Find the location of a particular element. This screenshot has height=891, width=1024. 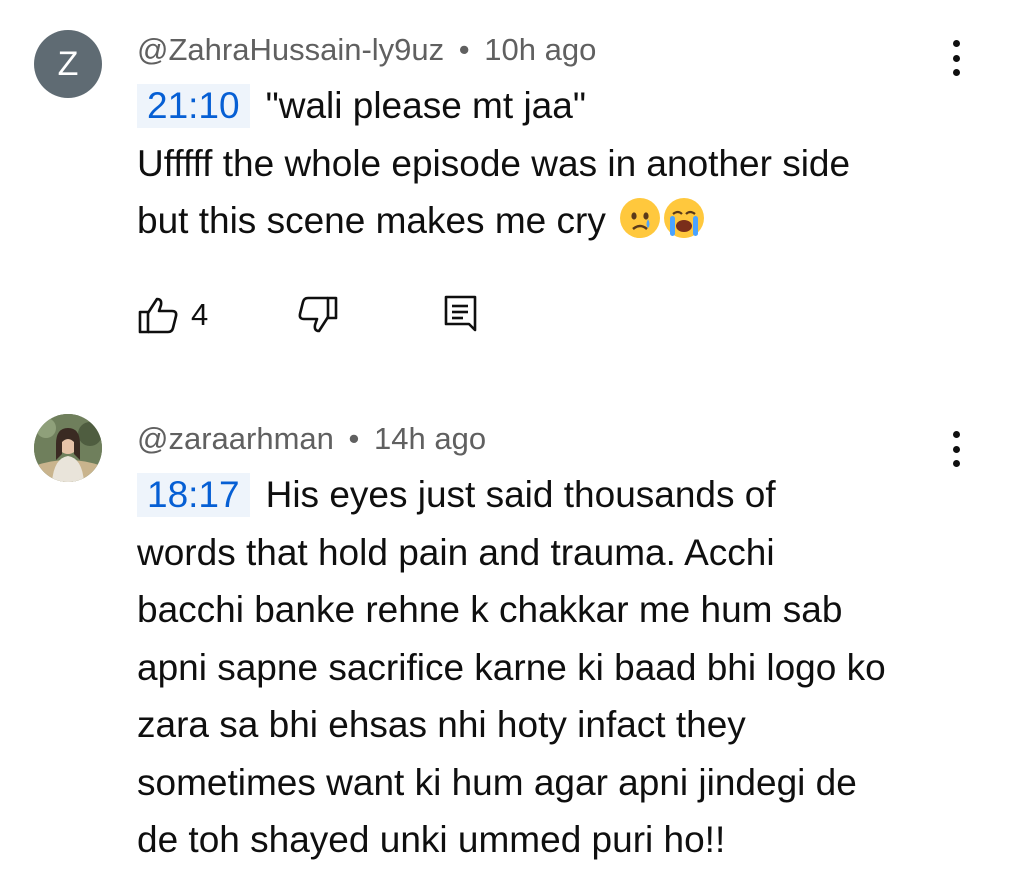

comment-line: words that hold pain and trauma. Acchi is located at coordinates (456, 552).